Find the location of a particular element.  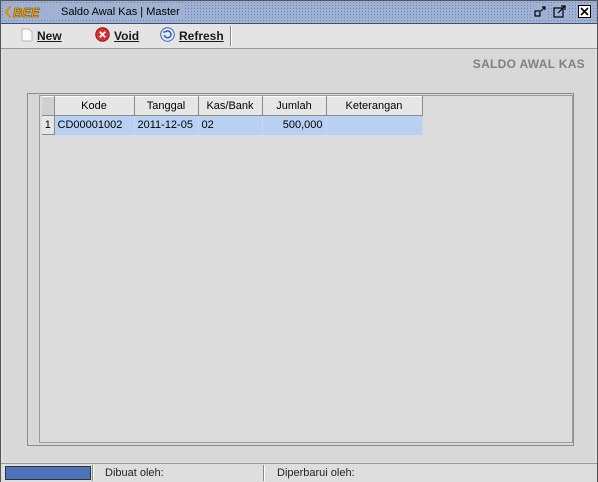

column-header-jumlah: Jumlah is located at coordinates (294, 106).